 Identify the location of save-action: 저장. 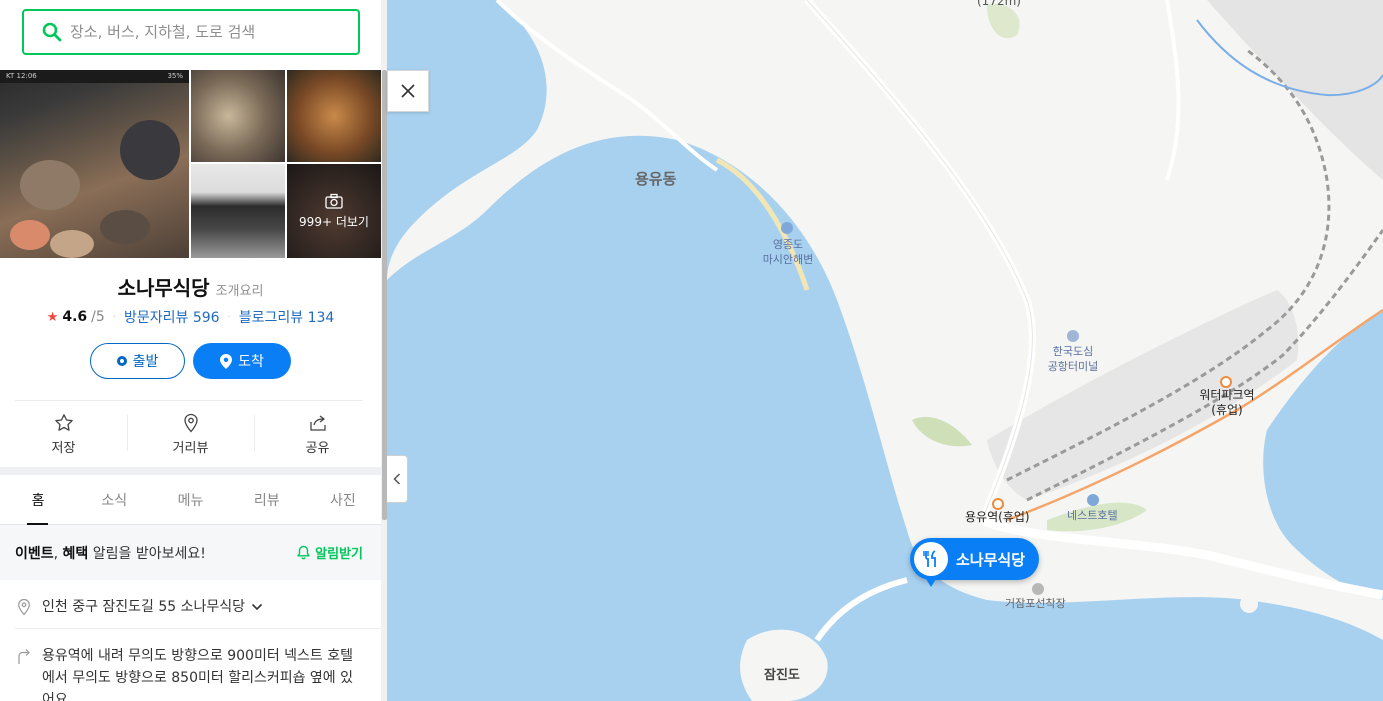
(63, 434).